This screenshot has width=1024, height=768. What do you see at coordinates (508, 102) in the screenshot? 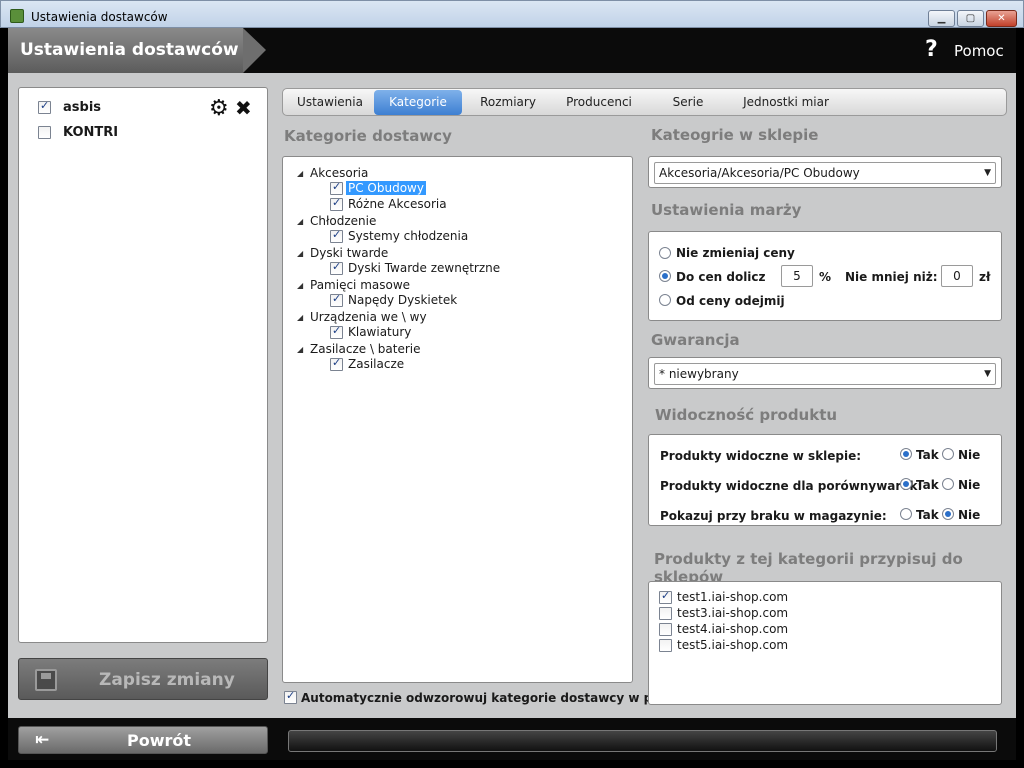
I see `tab-rozmiary: Rozmiary` at bounding box center [508, 102].